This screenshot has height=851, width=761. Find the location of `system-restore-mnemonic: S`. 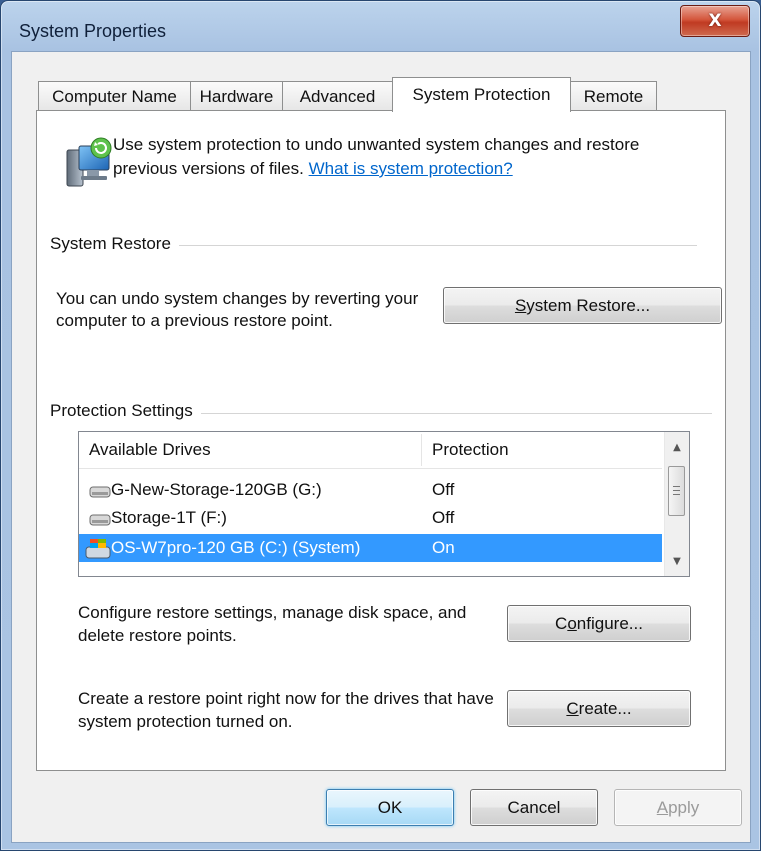

system-restore-mnemonic: S is located at coordinates (520, 305).